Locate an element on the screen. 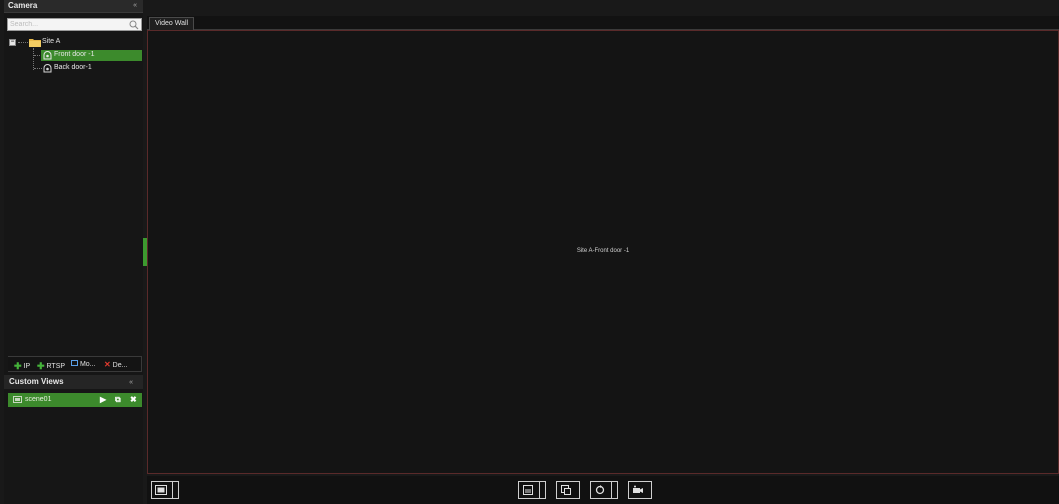 The height and width of the screenshot is (504, 1059). collapse-custom-views-icon: « is located at coordinates (131, 382).